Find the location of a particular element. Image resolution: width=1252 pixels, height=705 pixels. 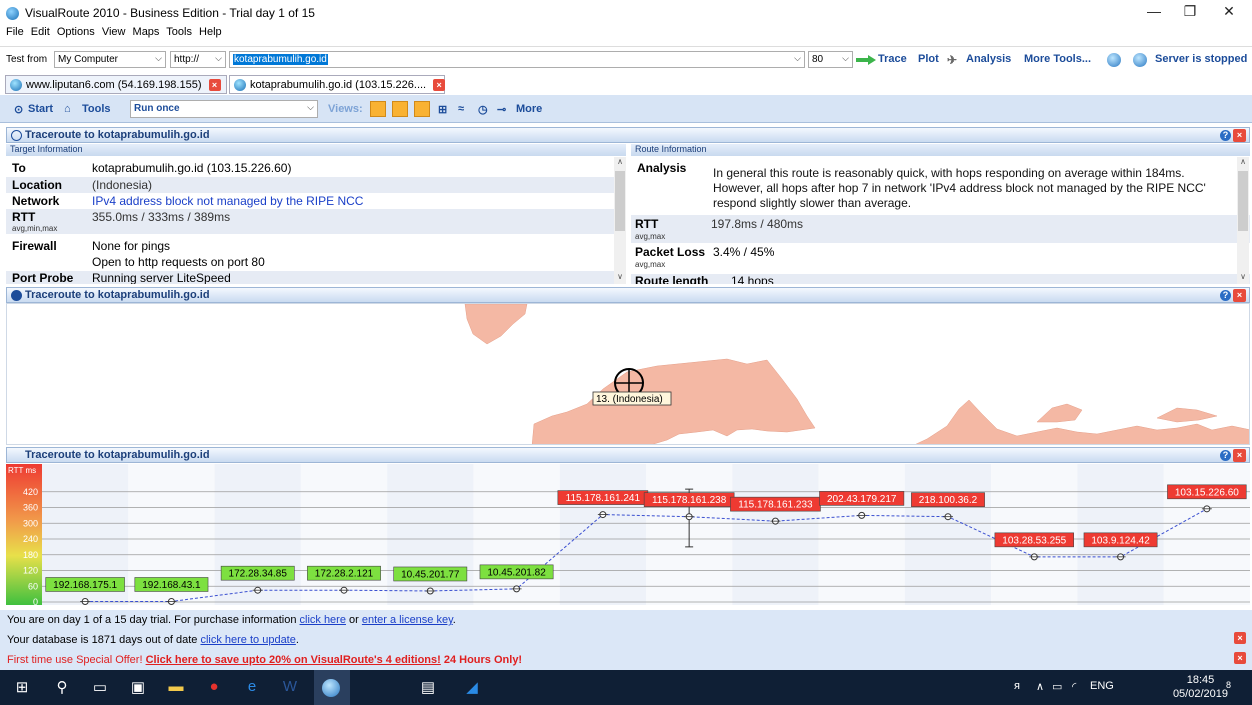

analysis-button: Analysis is located at coordinates (988, 59).